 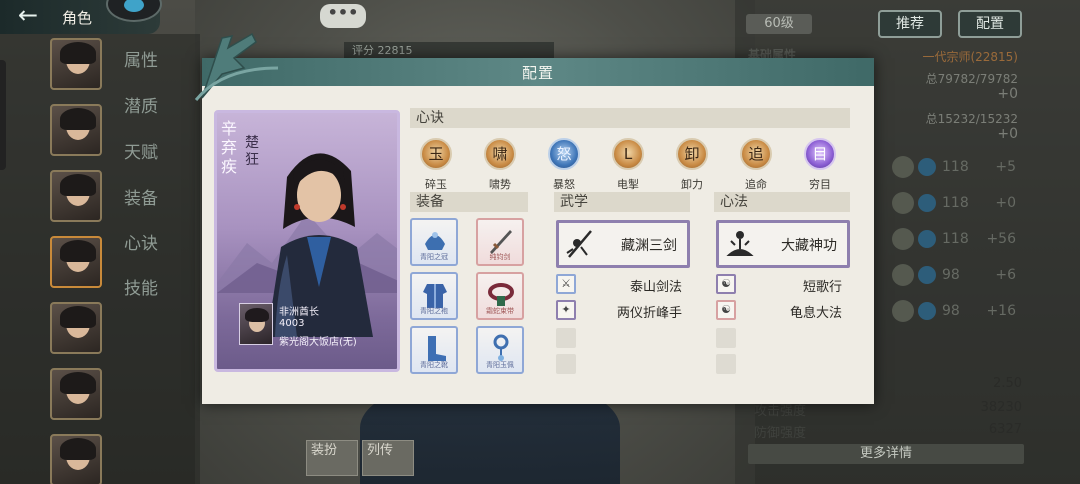 I want to click on lower-stat-row: 防御强度 6327, so click(x=888, y=431).